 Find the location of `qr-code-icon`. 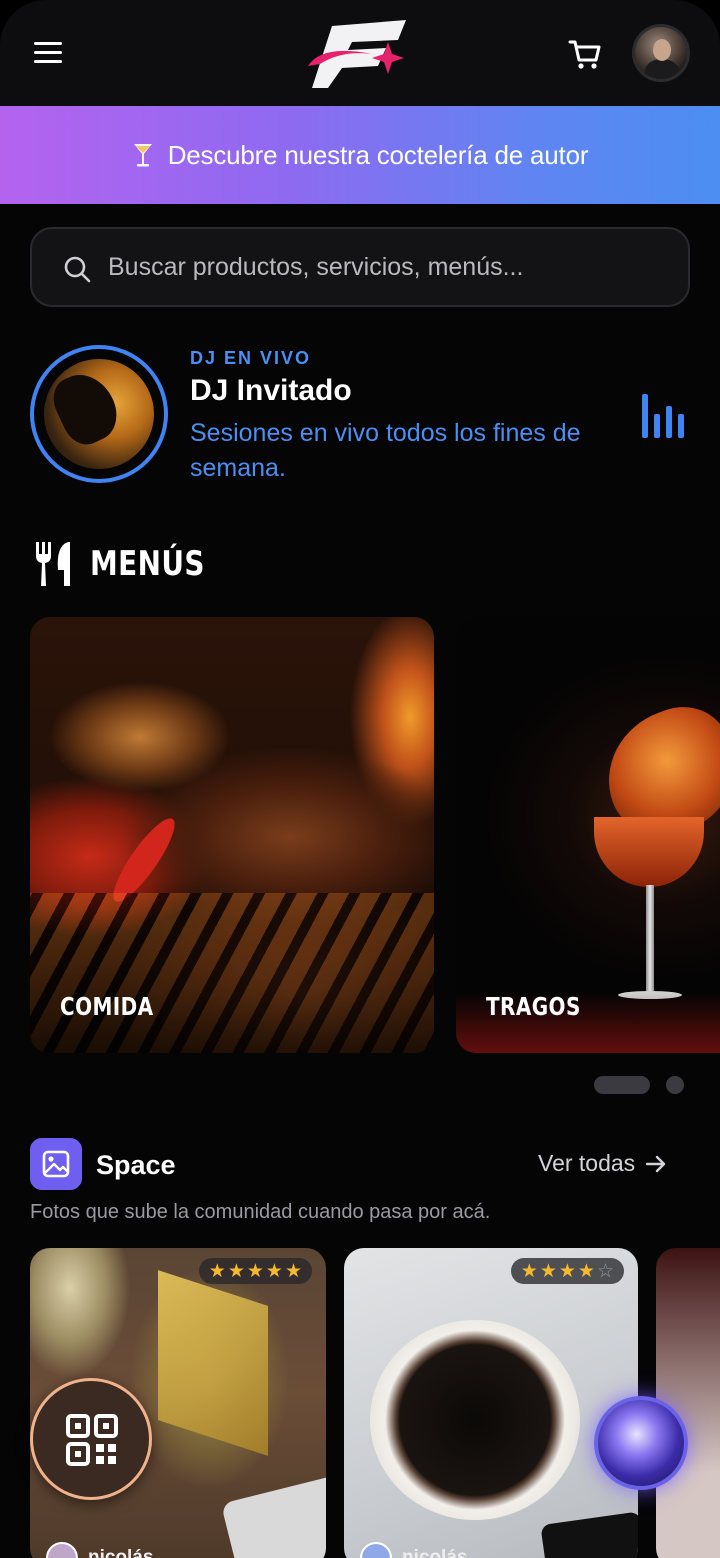

qr-code-icon is located at coordinates (92, 1440).